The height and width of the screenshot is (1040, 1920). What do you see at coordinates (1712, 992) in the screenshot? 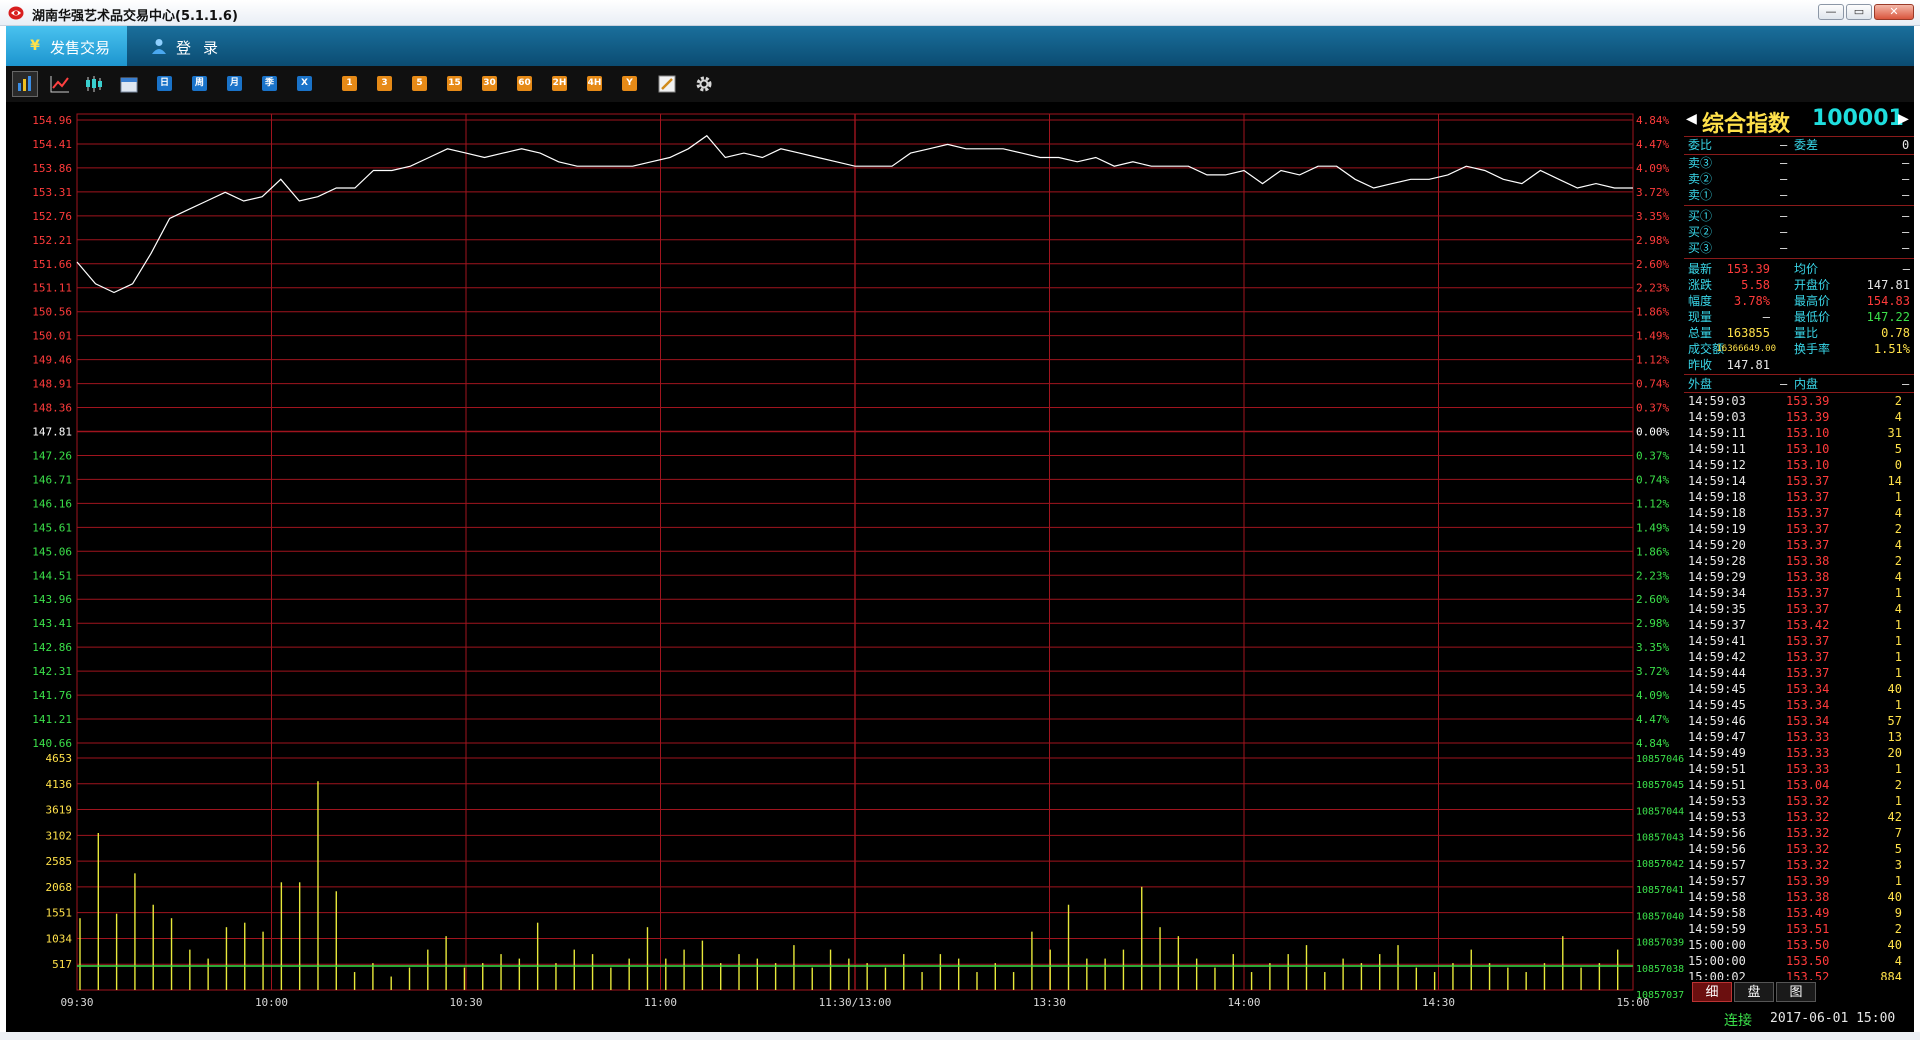
I see `tab-detail: 细` at bounding box center [1712, 992].